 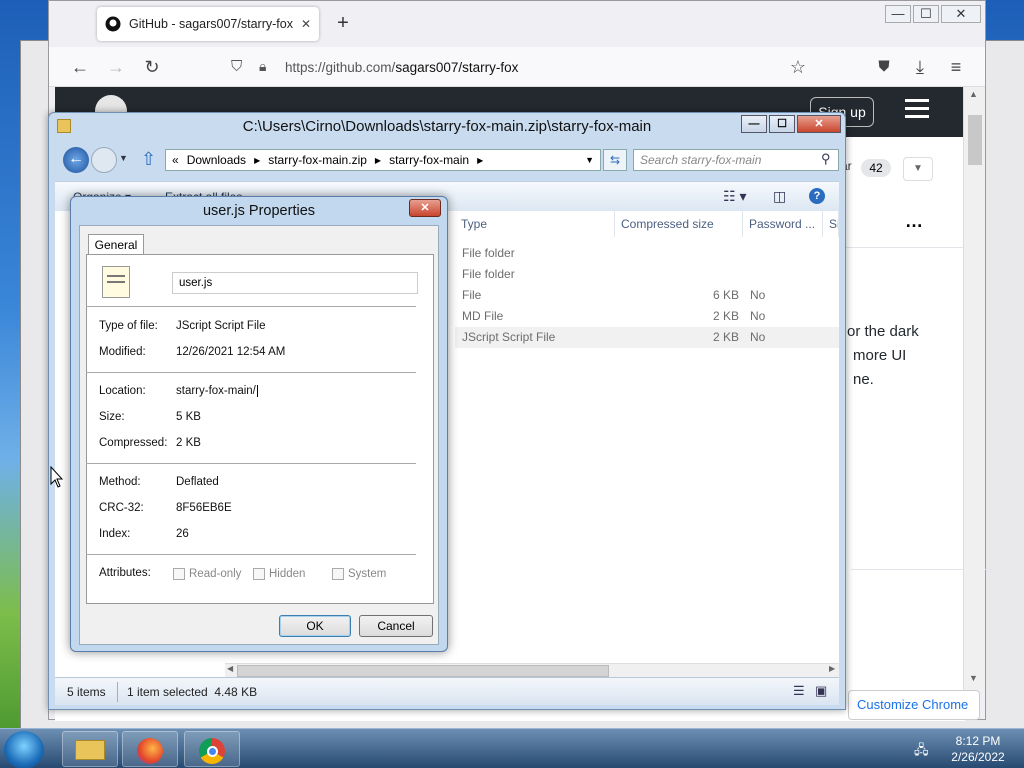 What do you see at coordinates (121, 508) in the screenshot?
I see `crc-label: CRC-32:` at bounding box center [121, 508].